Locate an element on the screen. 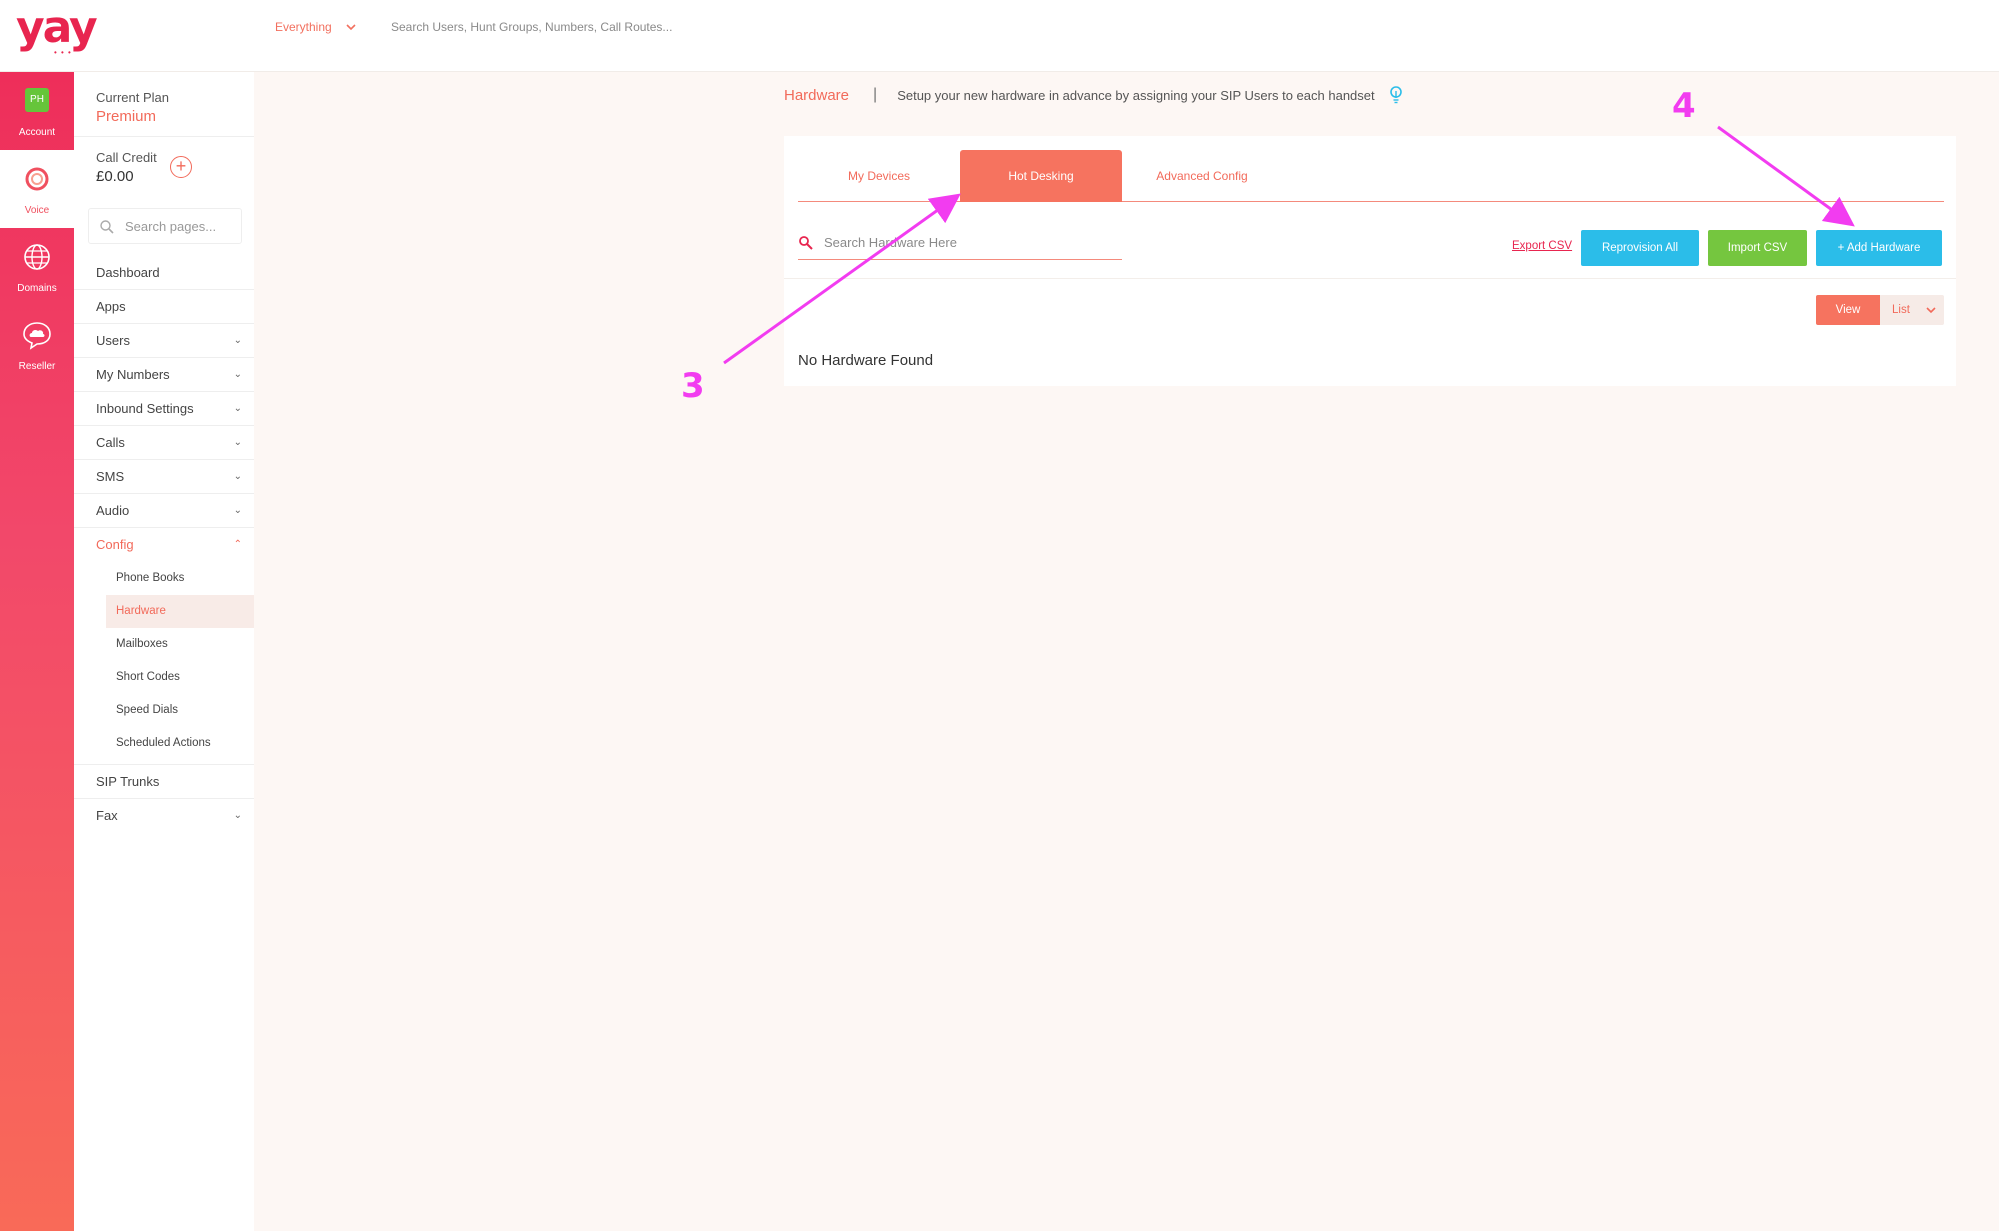 The image size is (1999, 1231). sidebar-item-my-numbers: My Numbers ⌄ is located at coordinates (164, 375).